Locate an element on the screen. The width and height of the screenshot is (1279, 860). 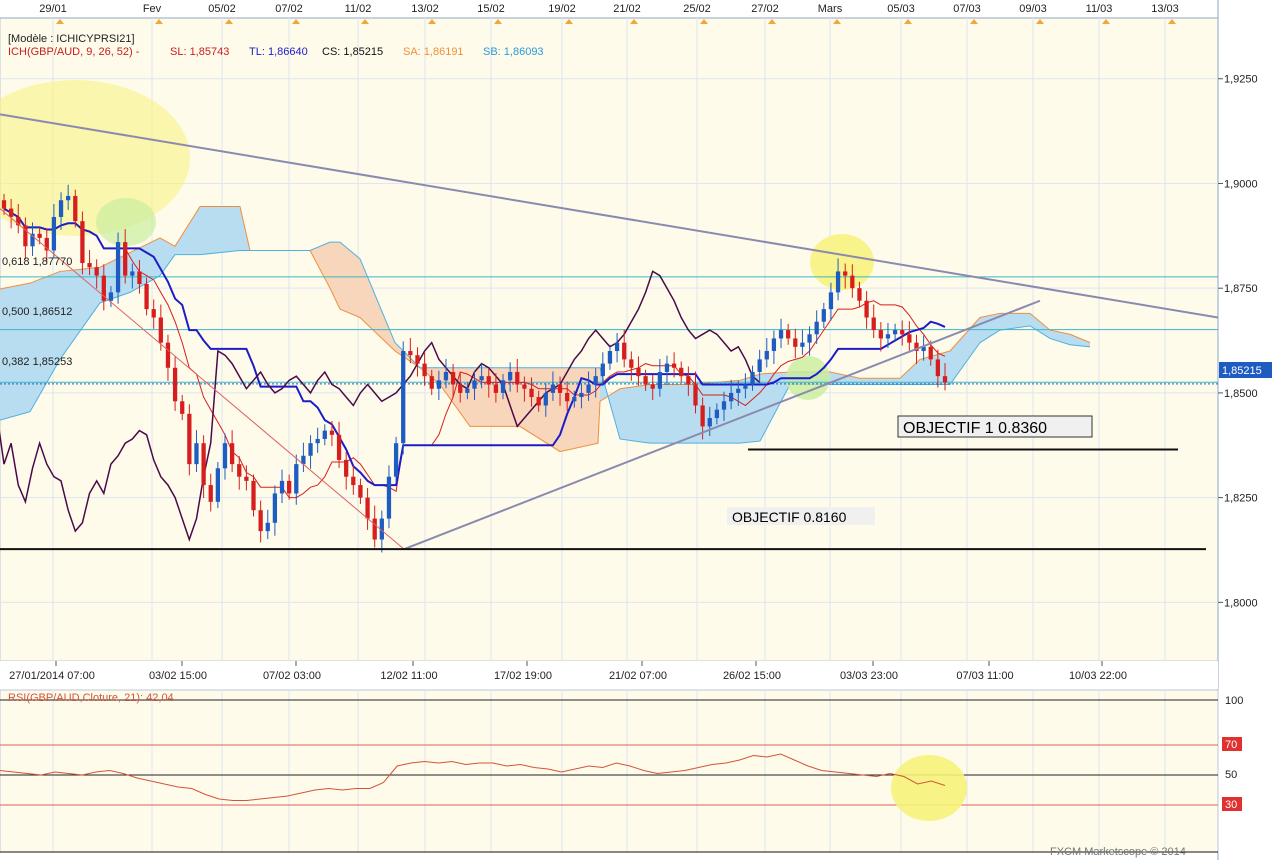
bottom-date-label: 03/03 23:00 is located at coordinates (869, 676).